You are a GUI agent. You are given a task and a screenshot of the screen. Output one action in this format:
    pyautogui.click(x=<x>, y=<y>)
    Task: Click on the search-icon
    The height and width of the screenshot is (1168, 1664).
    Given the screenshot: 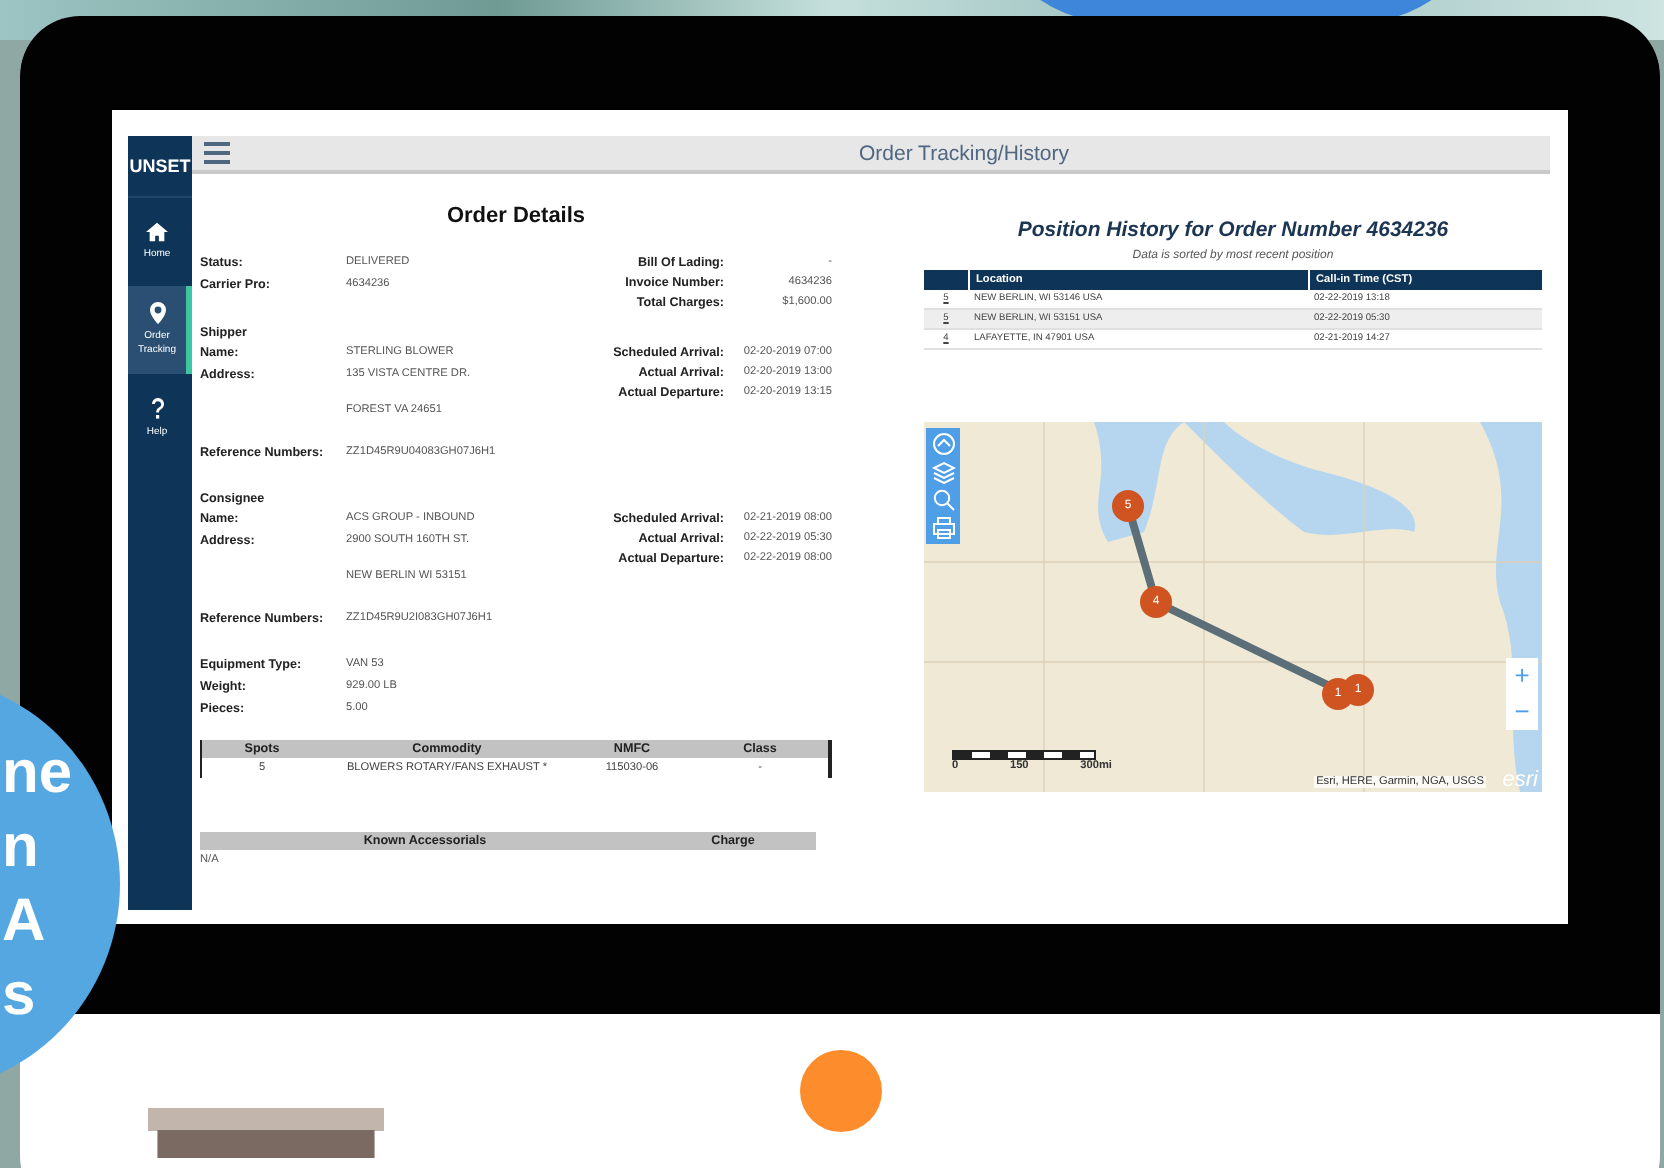 What is the action you would take?
    pyautogui.click(x=943, y=500)
    